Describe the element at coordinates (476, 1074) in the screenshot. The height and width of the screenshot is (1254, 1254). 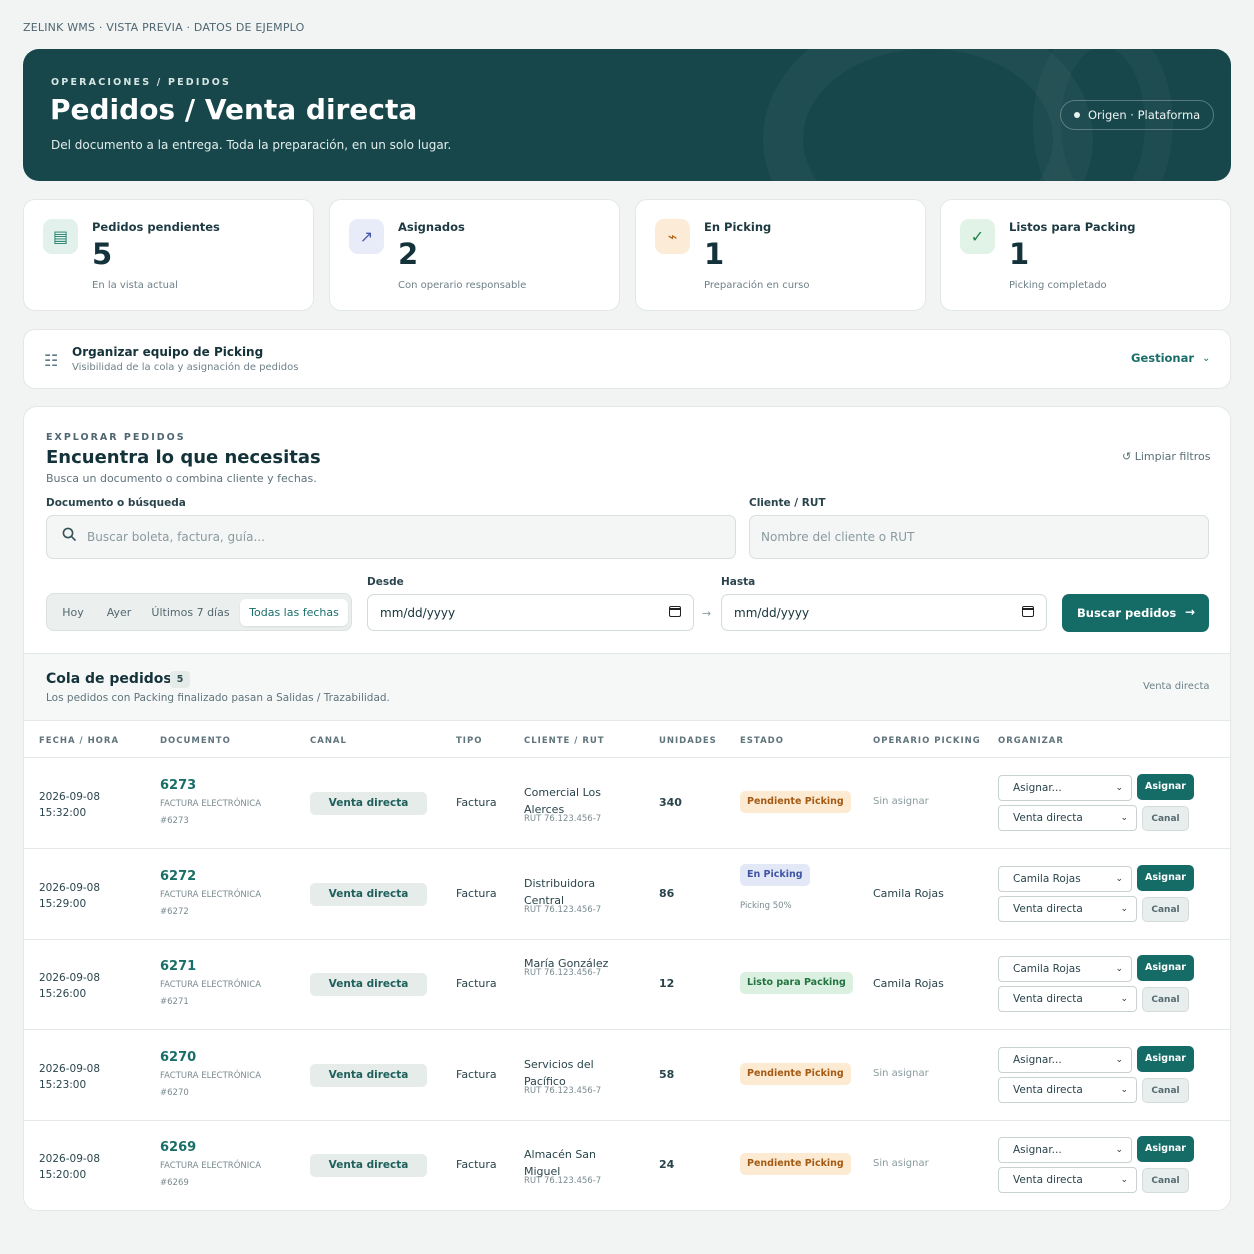
I see `order-type: Factura` at that location.